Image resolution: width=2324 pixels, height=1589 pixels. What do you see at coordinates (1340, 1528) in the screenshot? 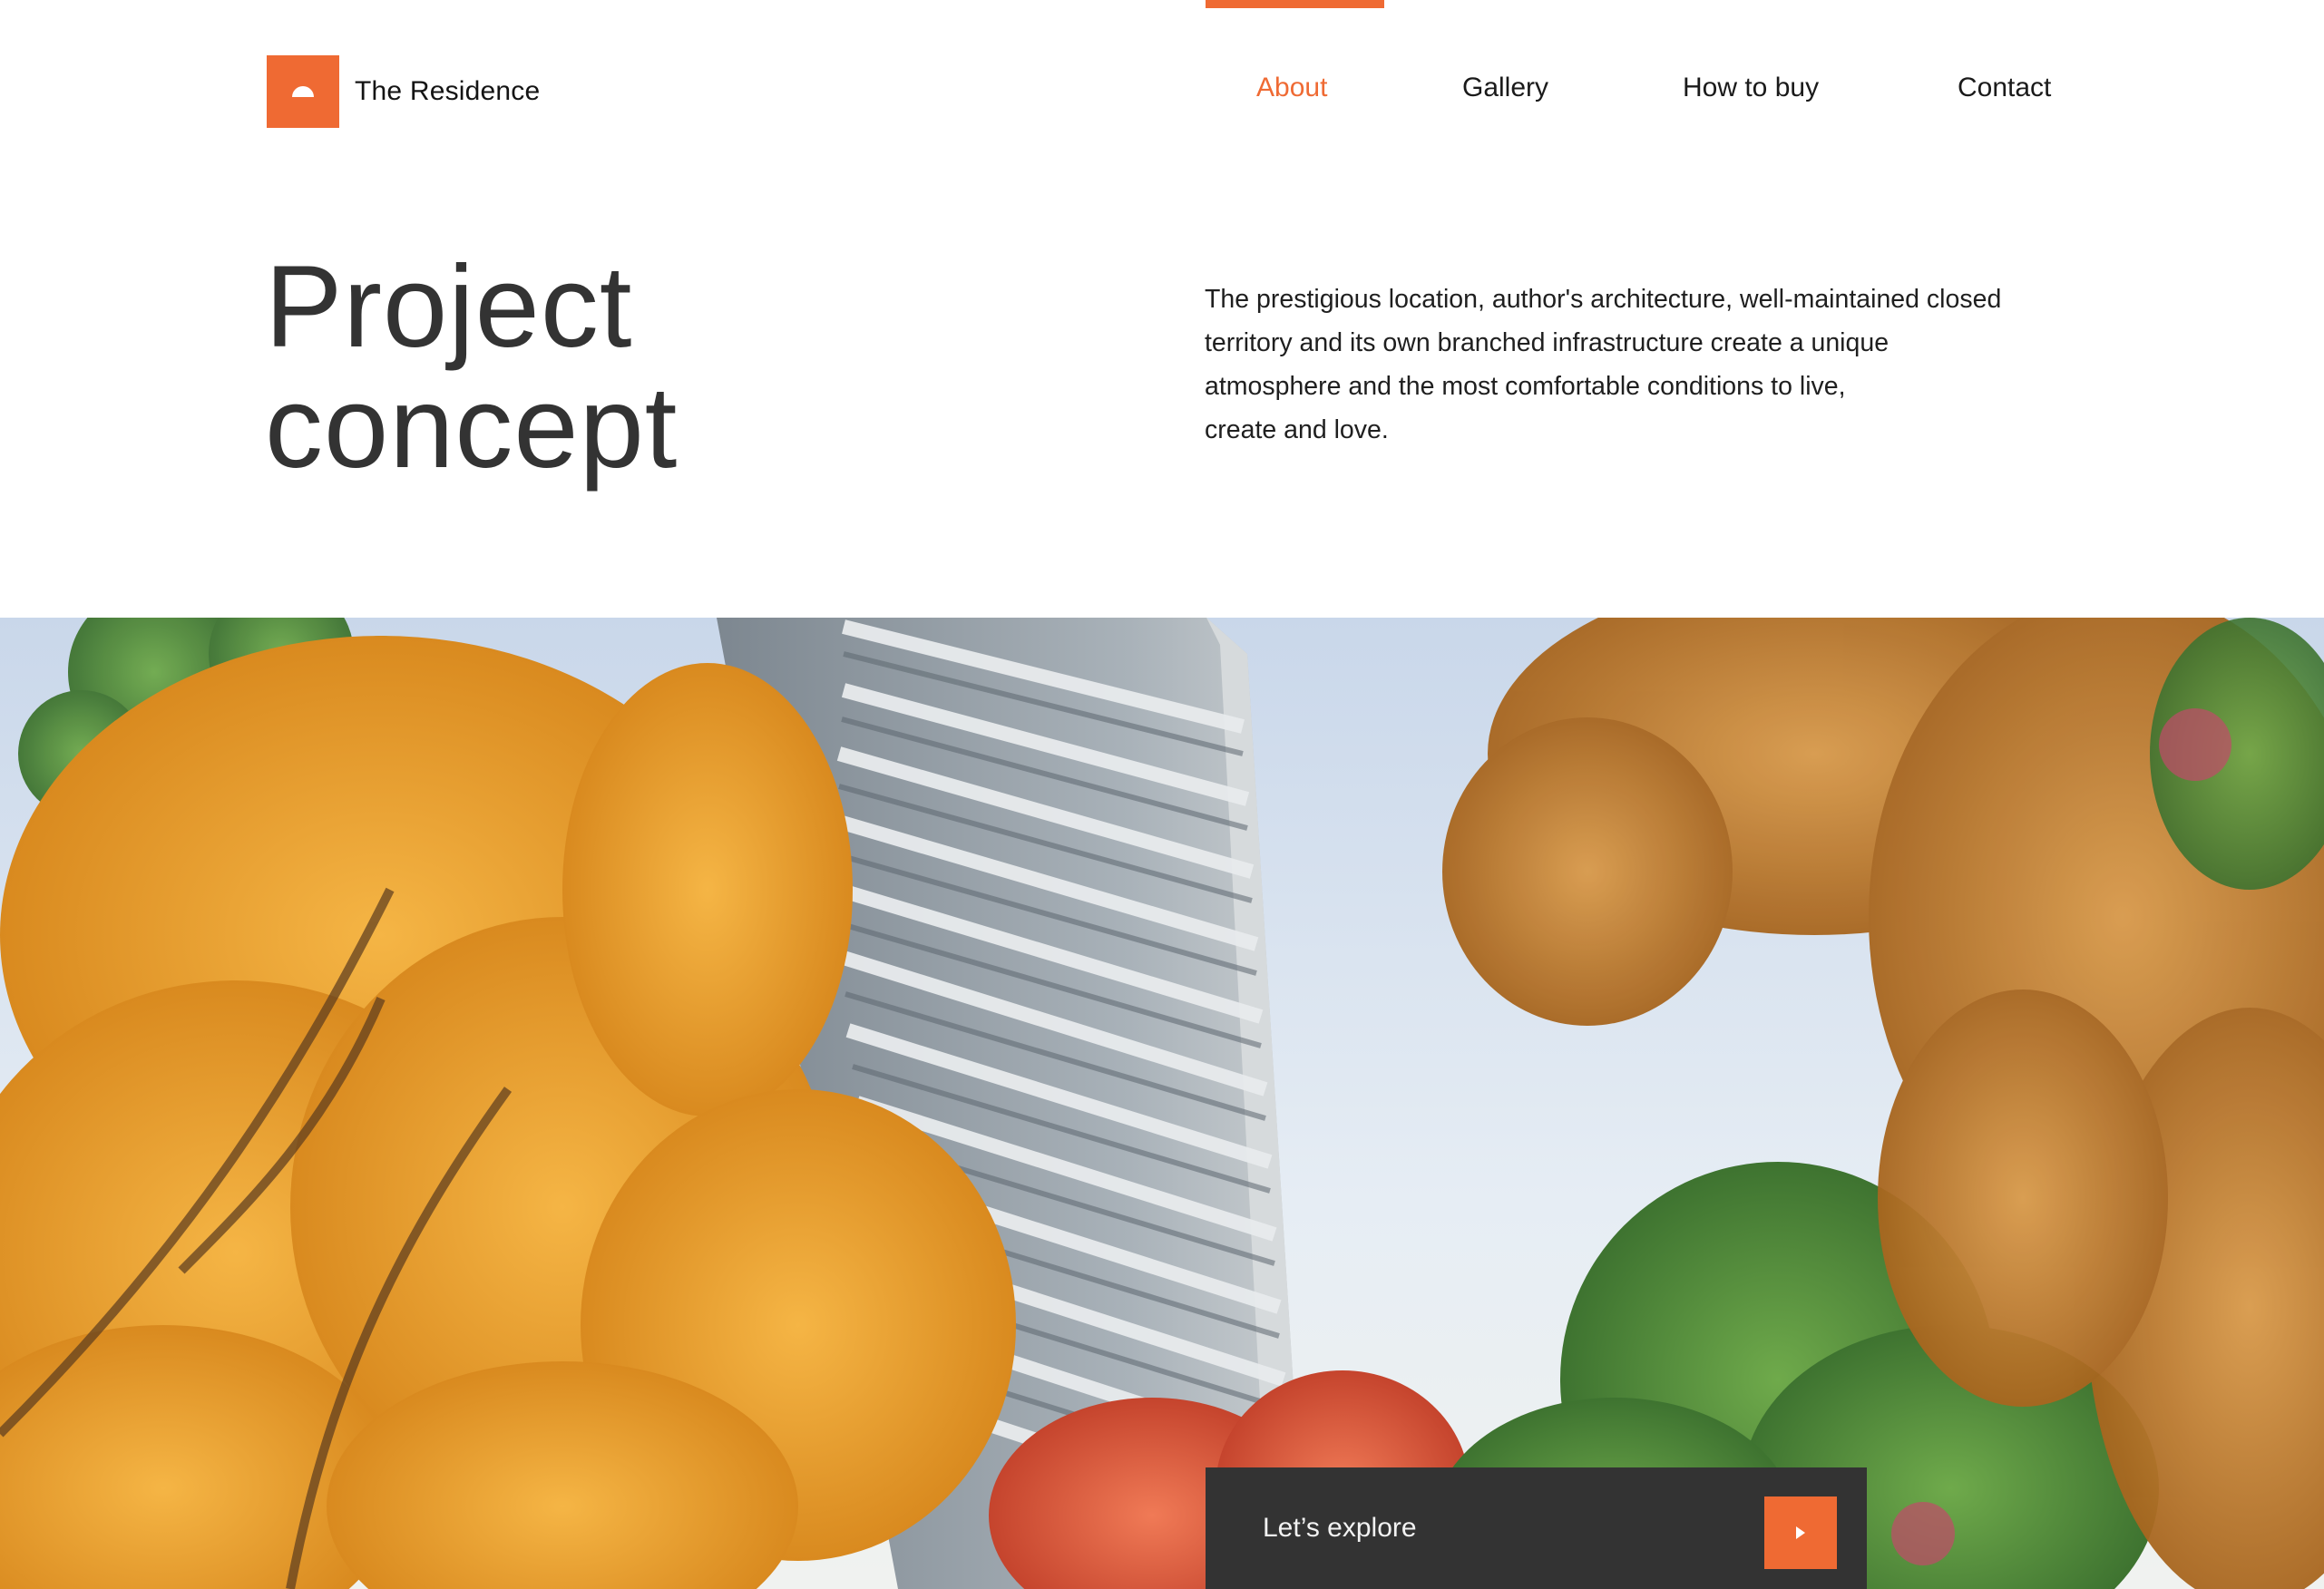
I see `cta-label: Let’s explore` at bounding box center [1340, 1528].